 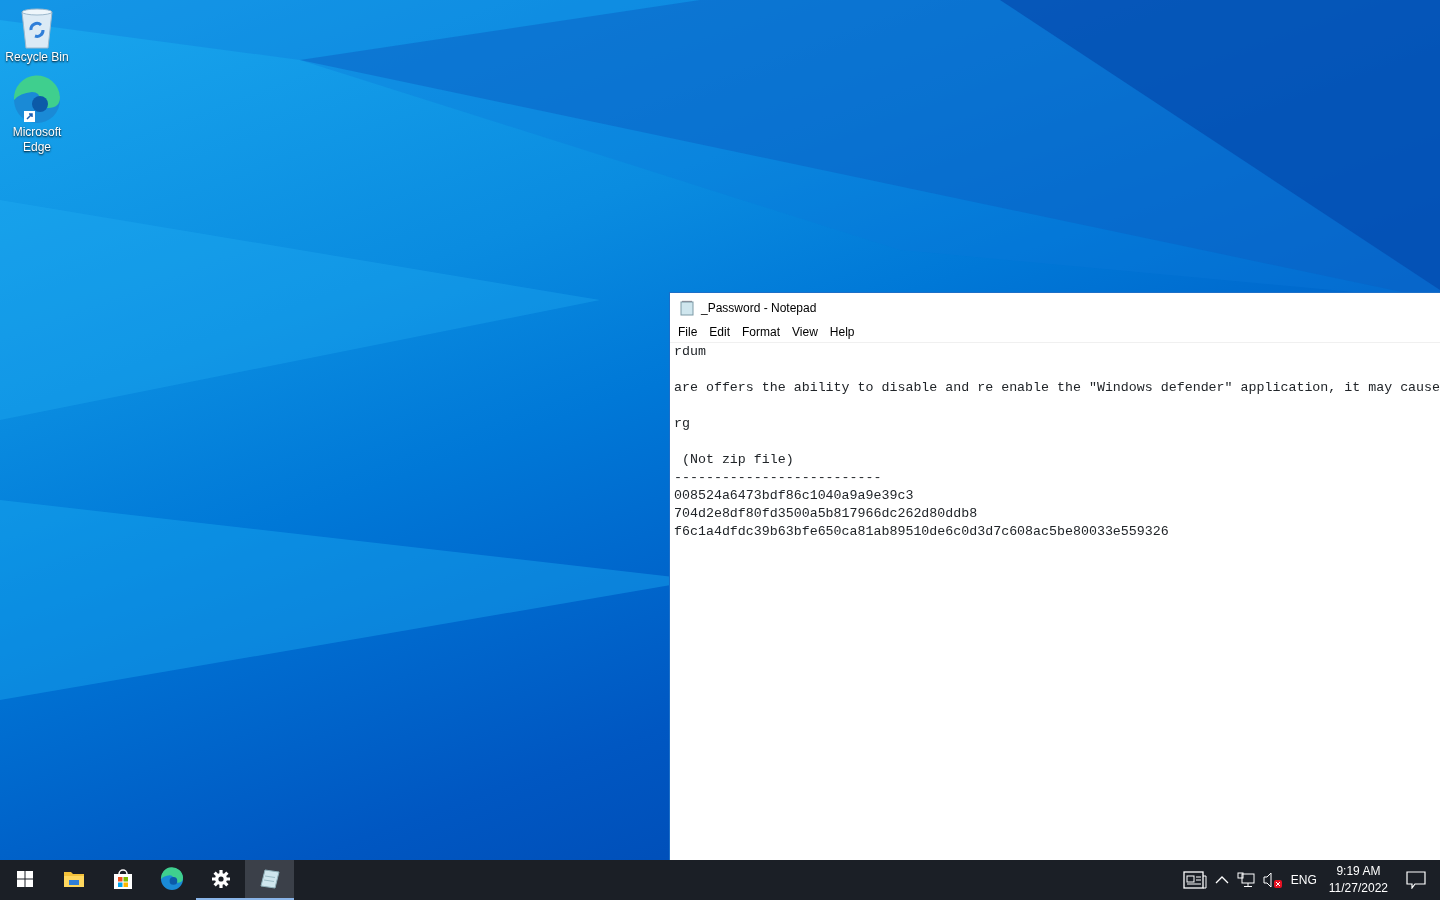 I want to click on language-indicator: ENG, so click(x=1303, y=880).